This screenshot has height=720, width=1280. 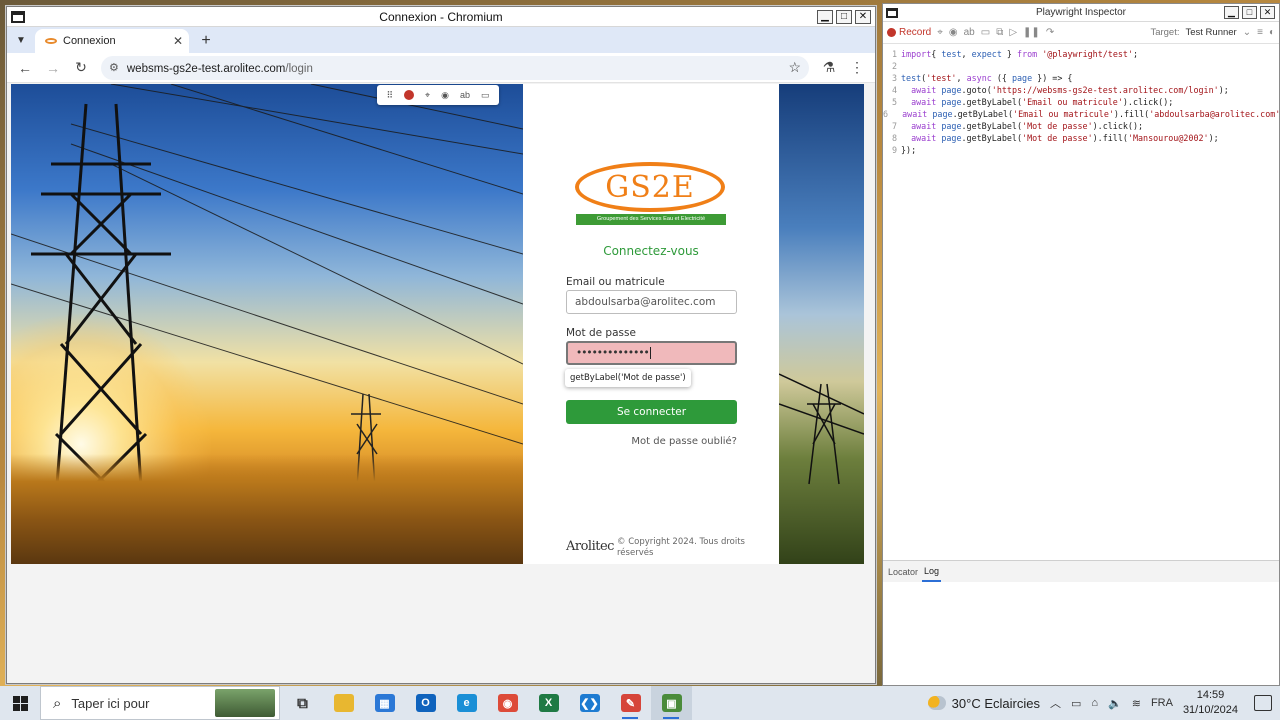 I want to click on task-view-taskbar-button: ⧉, so click(x=302, y=703).